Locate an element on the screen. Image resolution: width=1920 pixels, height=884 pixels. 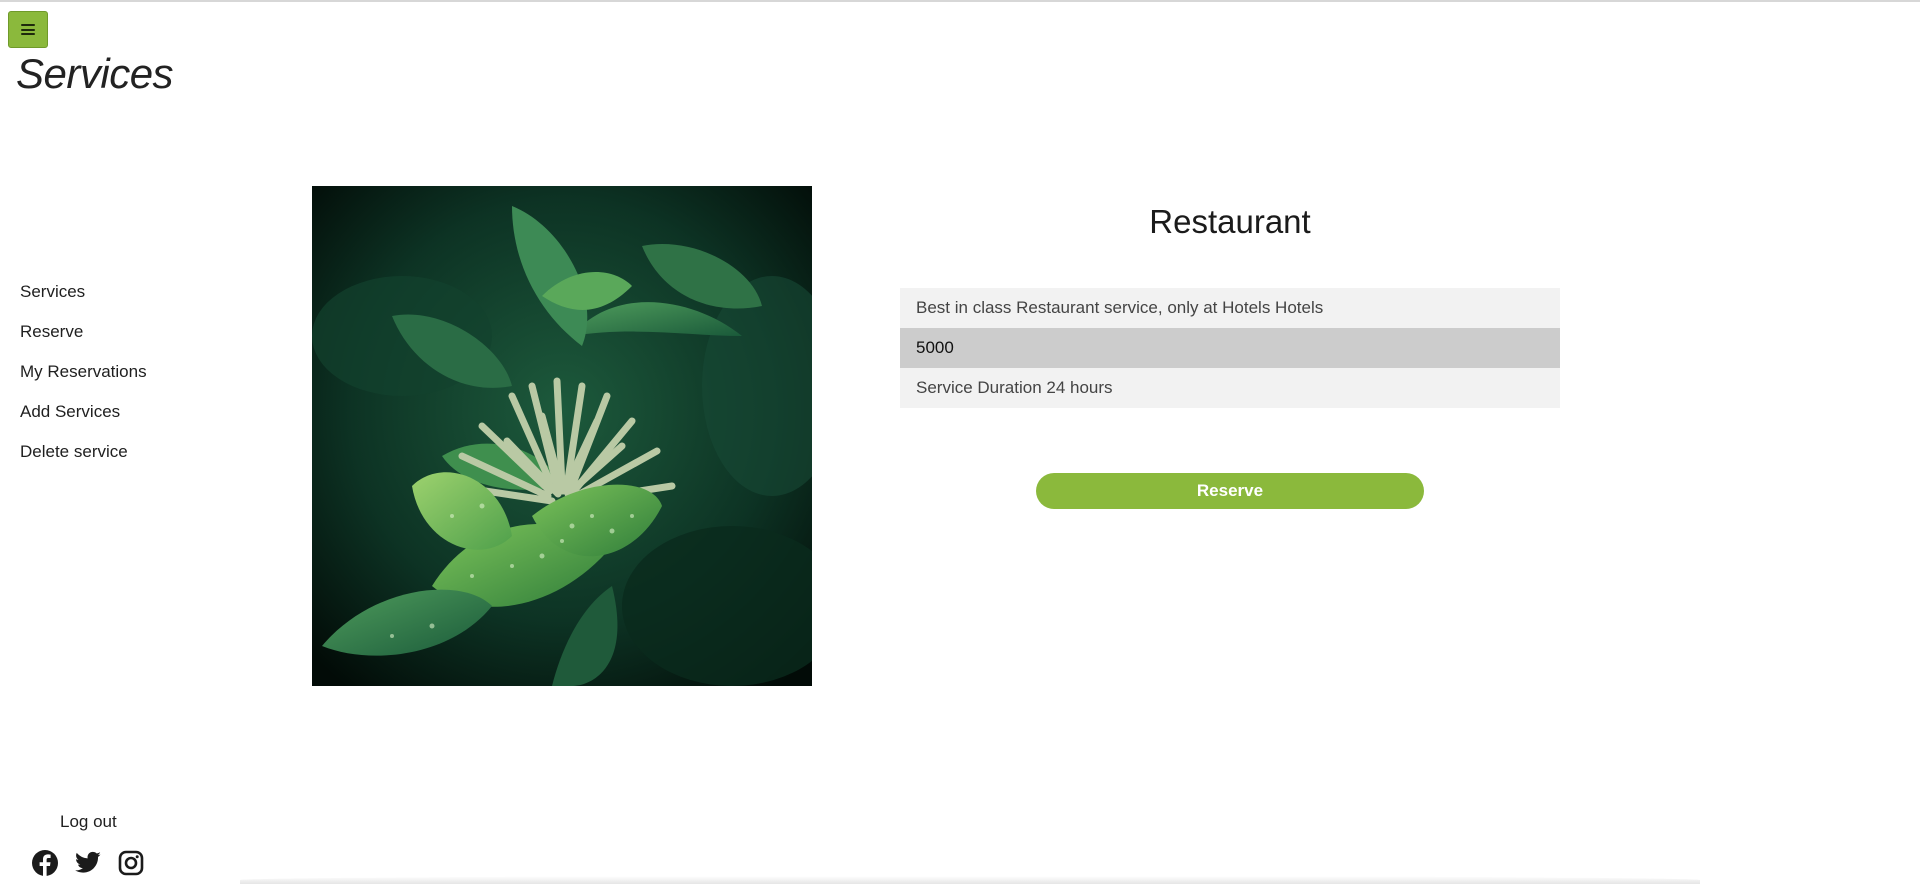
sidebar-item-delete-service: Delete service is located at coordinates (83, 460).